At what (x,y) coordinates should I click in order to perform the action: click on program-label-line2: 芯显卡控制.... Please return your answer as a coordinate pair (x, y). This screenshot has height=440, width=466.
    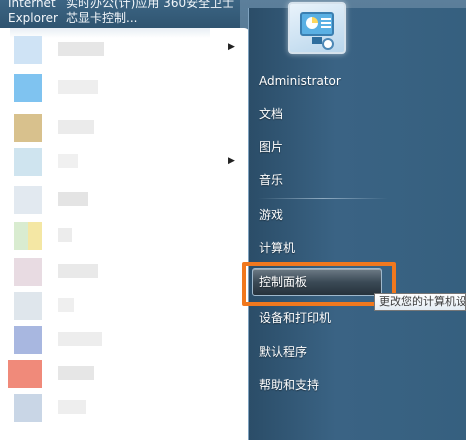
    Looking at the image, I should click on (102, 18).